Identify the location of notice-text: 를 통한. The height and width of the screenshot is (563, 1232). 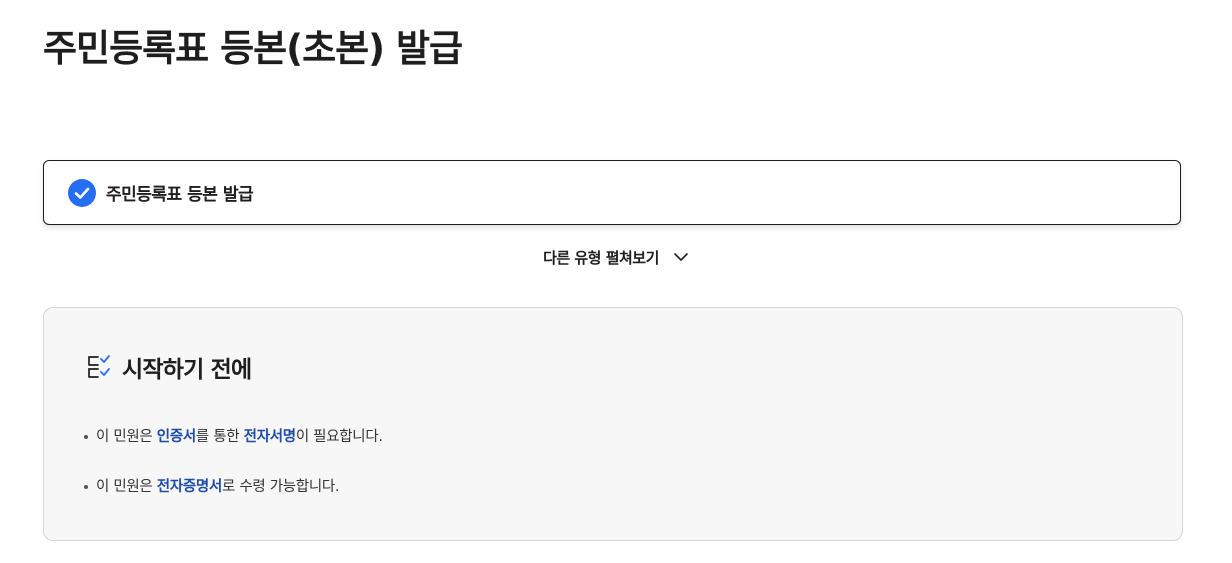
(219, 437).